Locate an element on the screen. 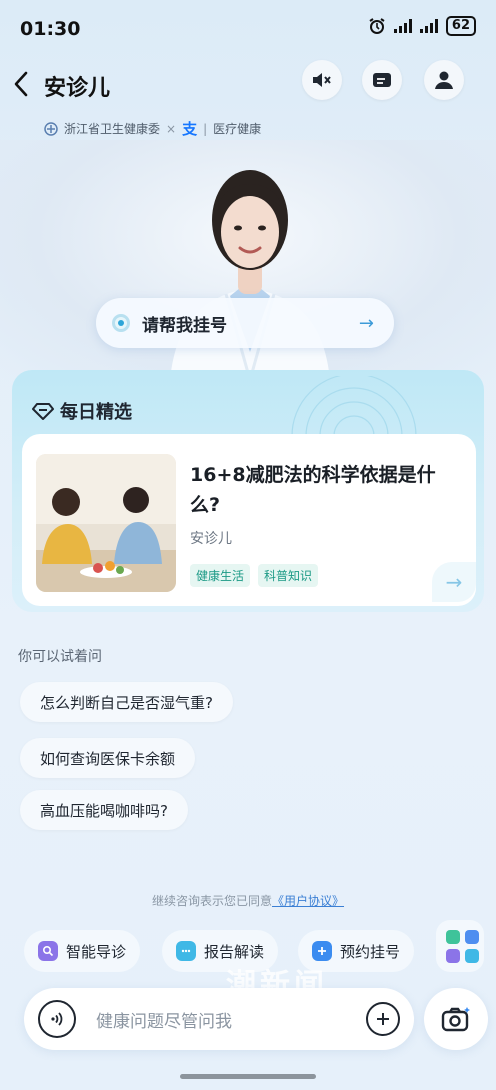 This screenshot has width=496, height=1090. chat-input-bar: 健康问题尽管问我 is located at coordinates (219, 1019).